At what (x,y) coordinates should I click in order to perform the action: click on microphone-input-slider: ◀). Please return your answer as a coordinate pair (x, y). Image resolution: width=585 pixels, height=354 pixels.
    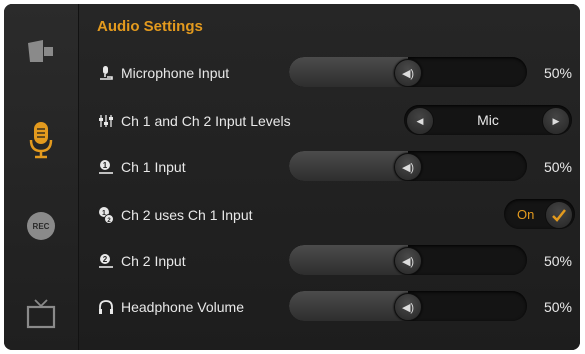
    Looking at the image, I should click on (408, 72).